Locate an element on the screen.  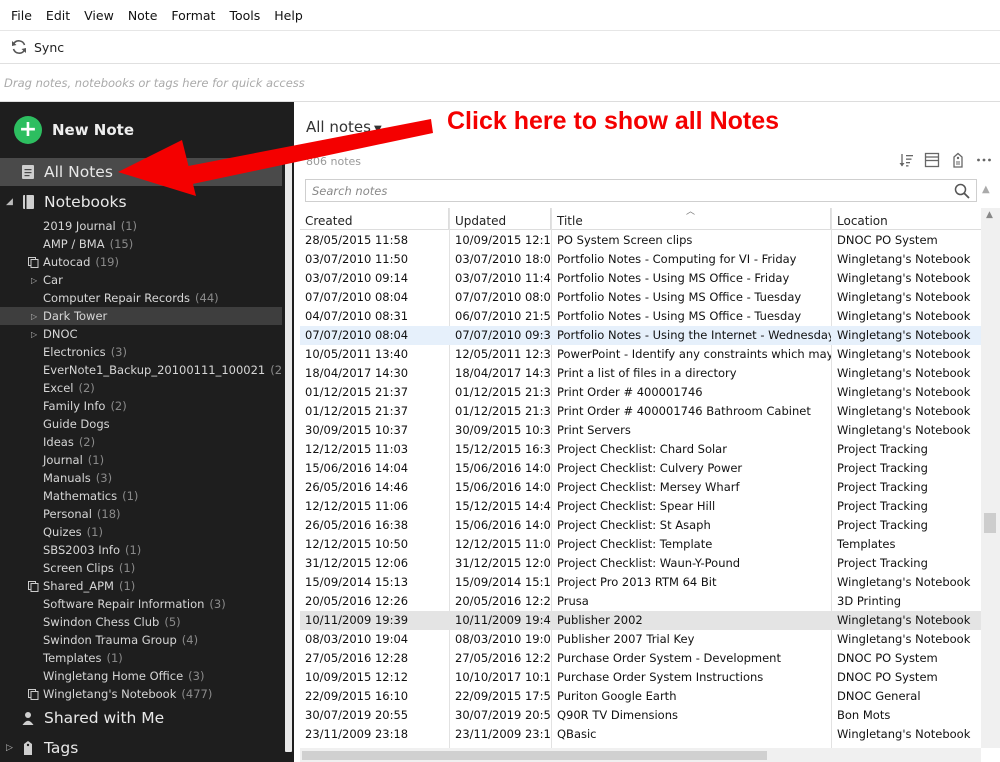
created-cell: 12/12/2015 11:03 is located at coordinates (357, 449).